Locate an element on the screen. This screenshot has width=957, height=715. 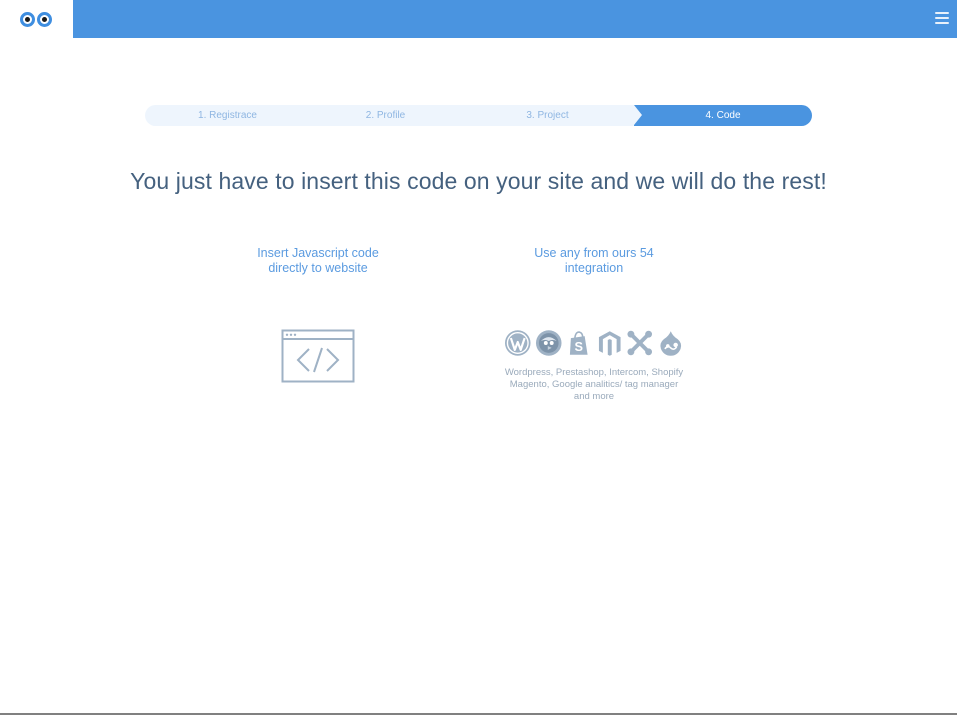
logo is located at coordinates (36, 19).